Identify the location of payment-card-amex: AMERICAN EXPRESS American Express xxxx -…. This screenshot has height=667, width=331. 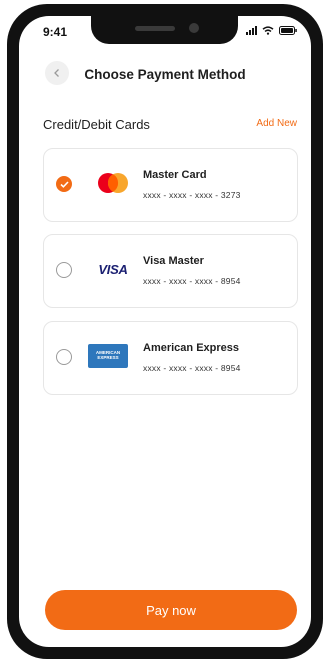
(170, 358).